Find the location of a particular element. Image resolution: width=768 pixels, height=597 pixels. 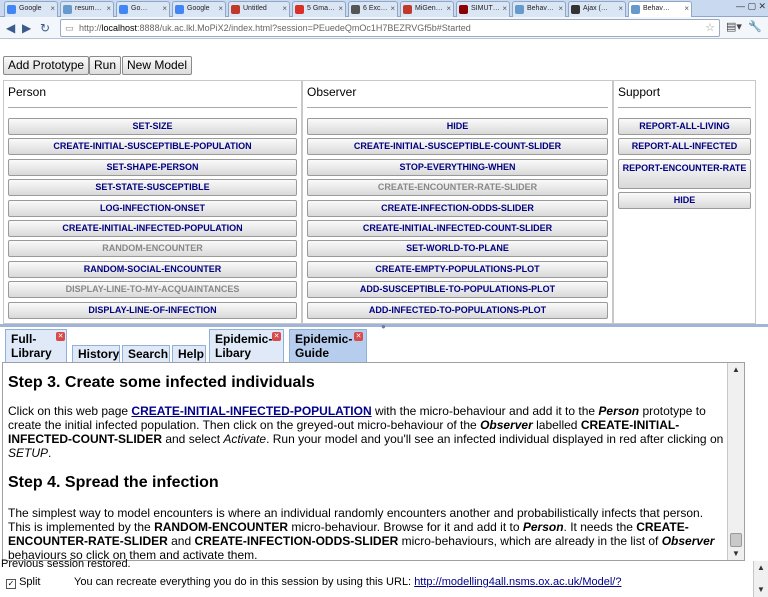

micro-behaviour-display-line-to-my-acquaintances: DISPLAY-LINE-TO-MY-ACQUAINTANCES is located at coordinates (152, 290).